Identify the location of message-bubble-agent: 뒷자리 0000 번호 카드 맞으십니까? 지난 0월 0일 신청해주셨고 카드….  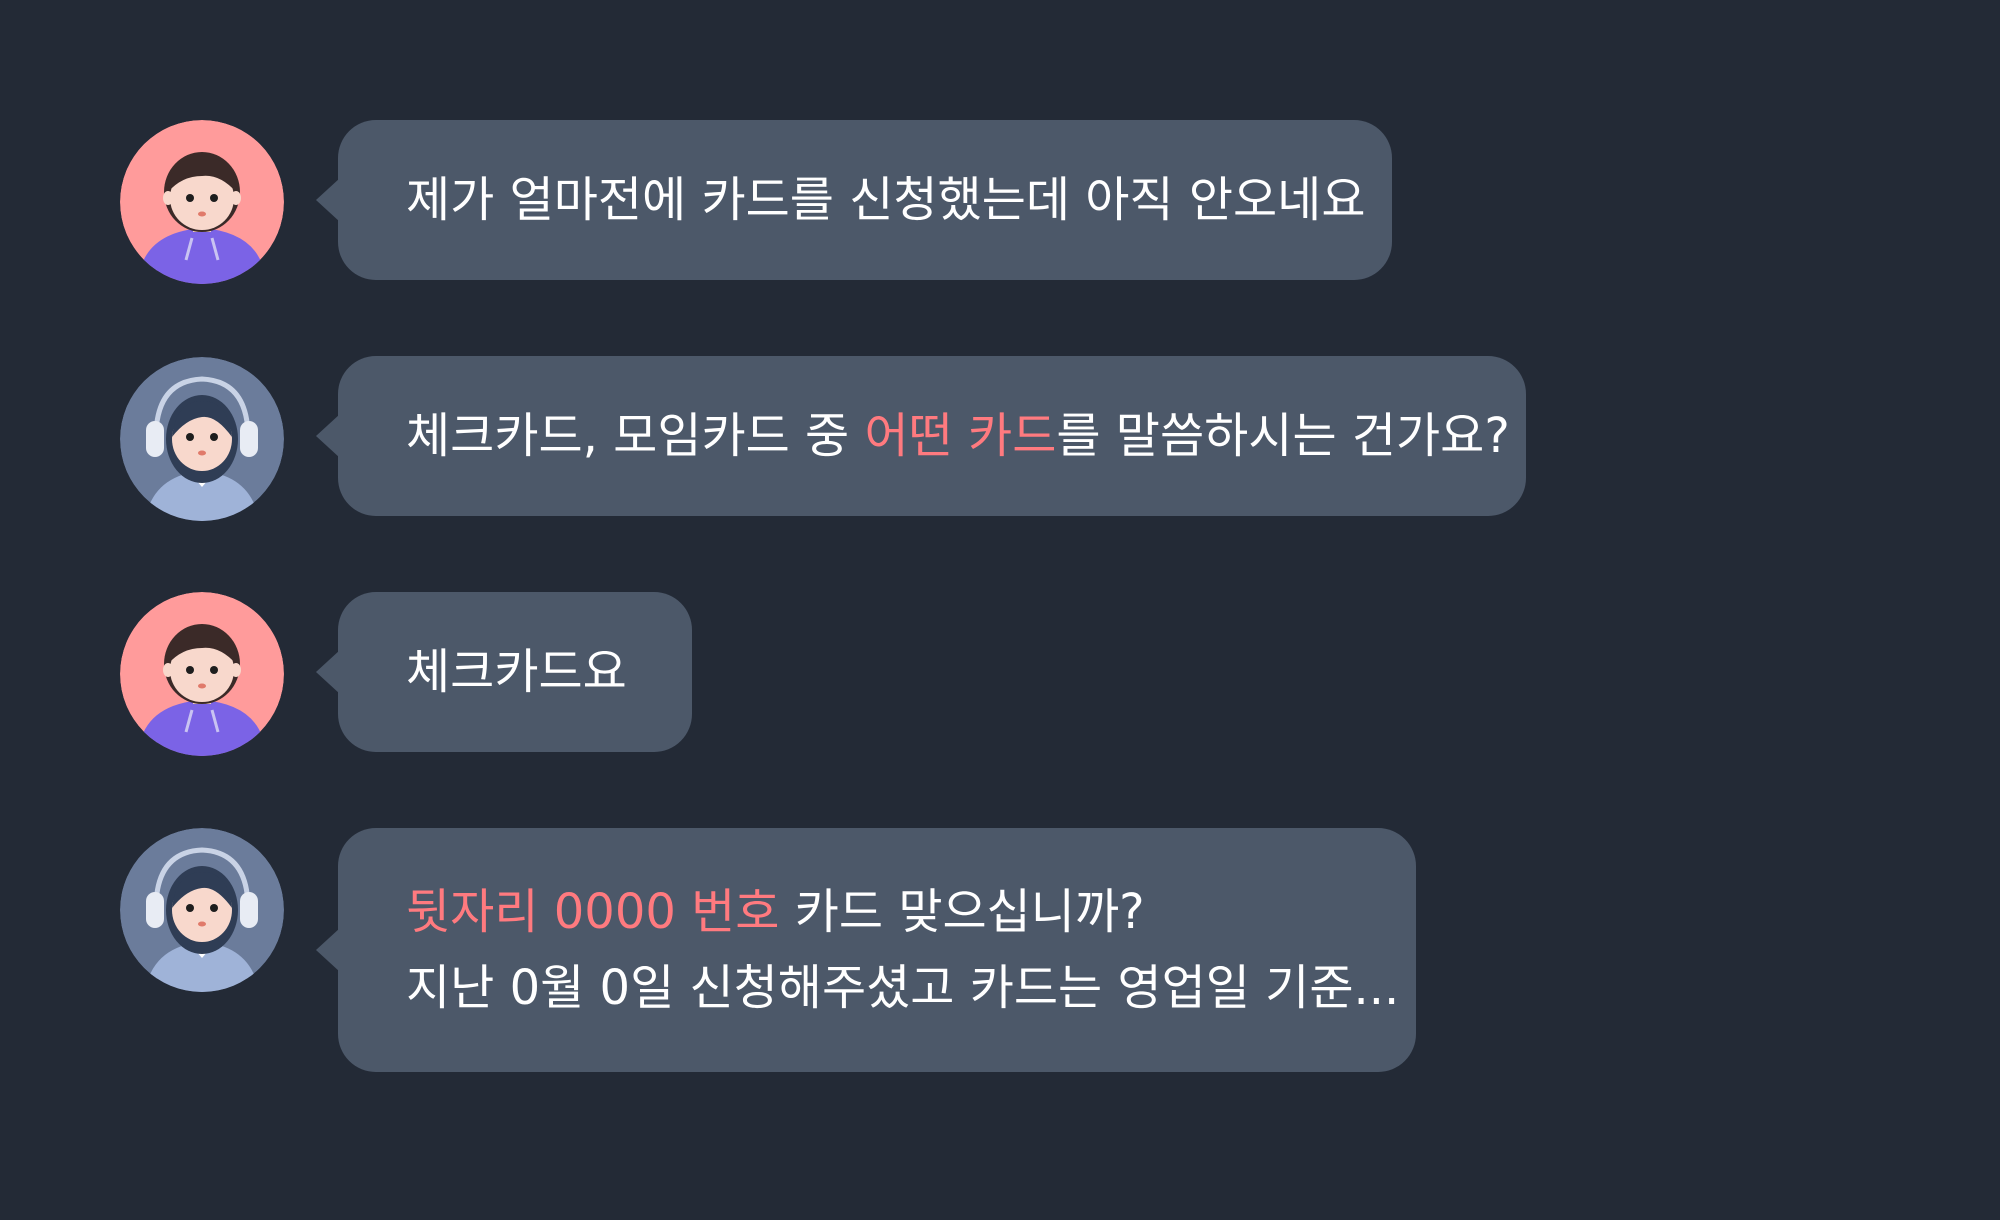
(866, 950).